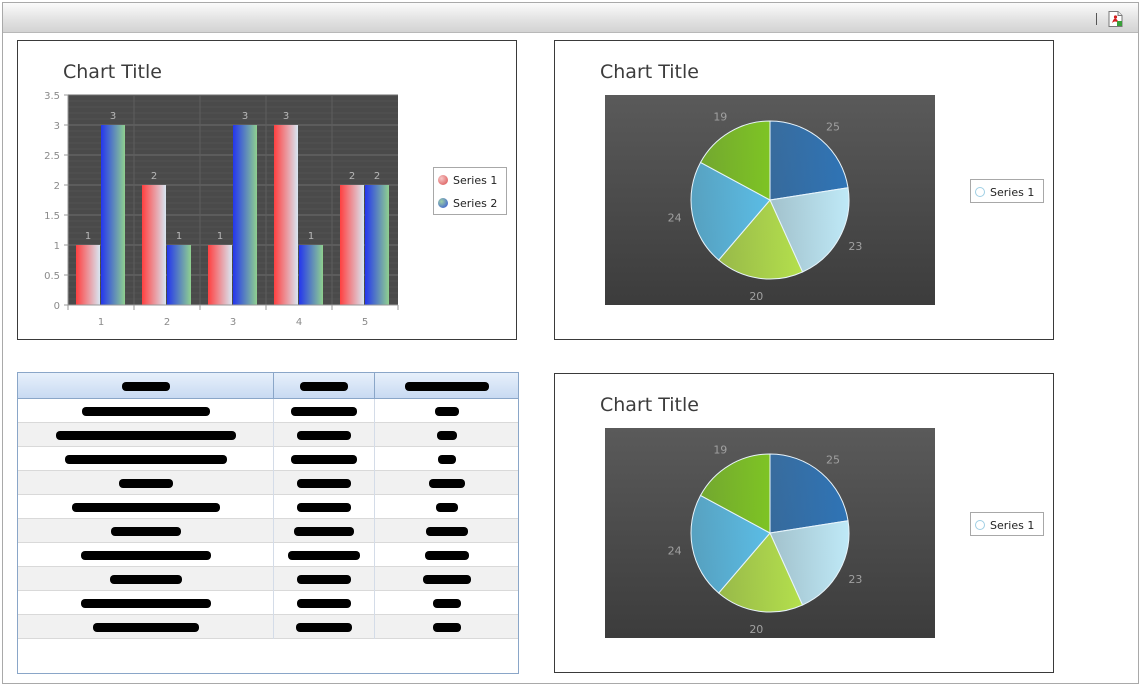 The image size is (1141, 686). What do you see at coordinates (52, 276) in the screenshot?
I see `y-tick-label: 0.5` at bounding box center [52, 276].